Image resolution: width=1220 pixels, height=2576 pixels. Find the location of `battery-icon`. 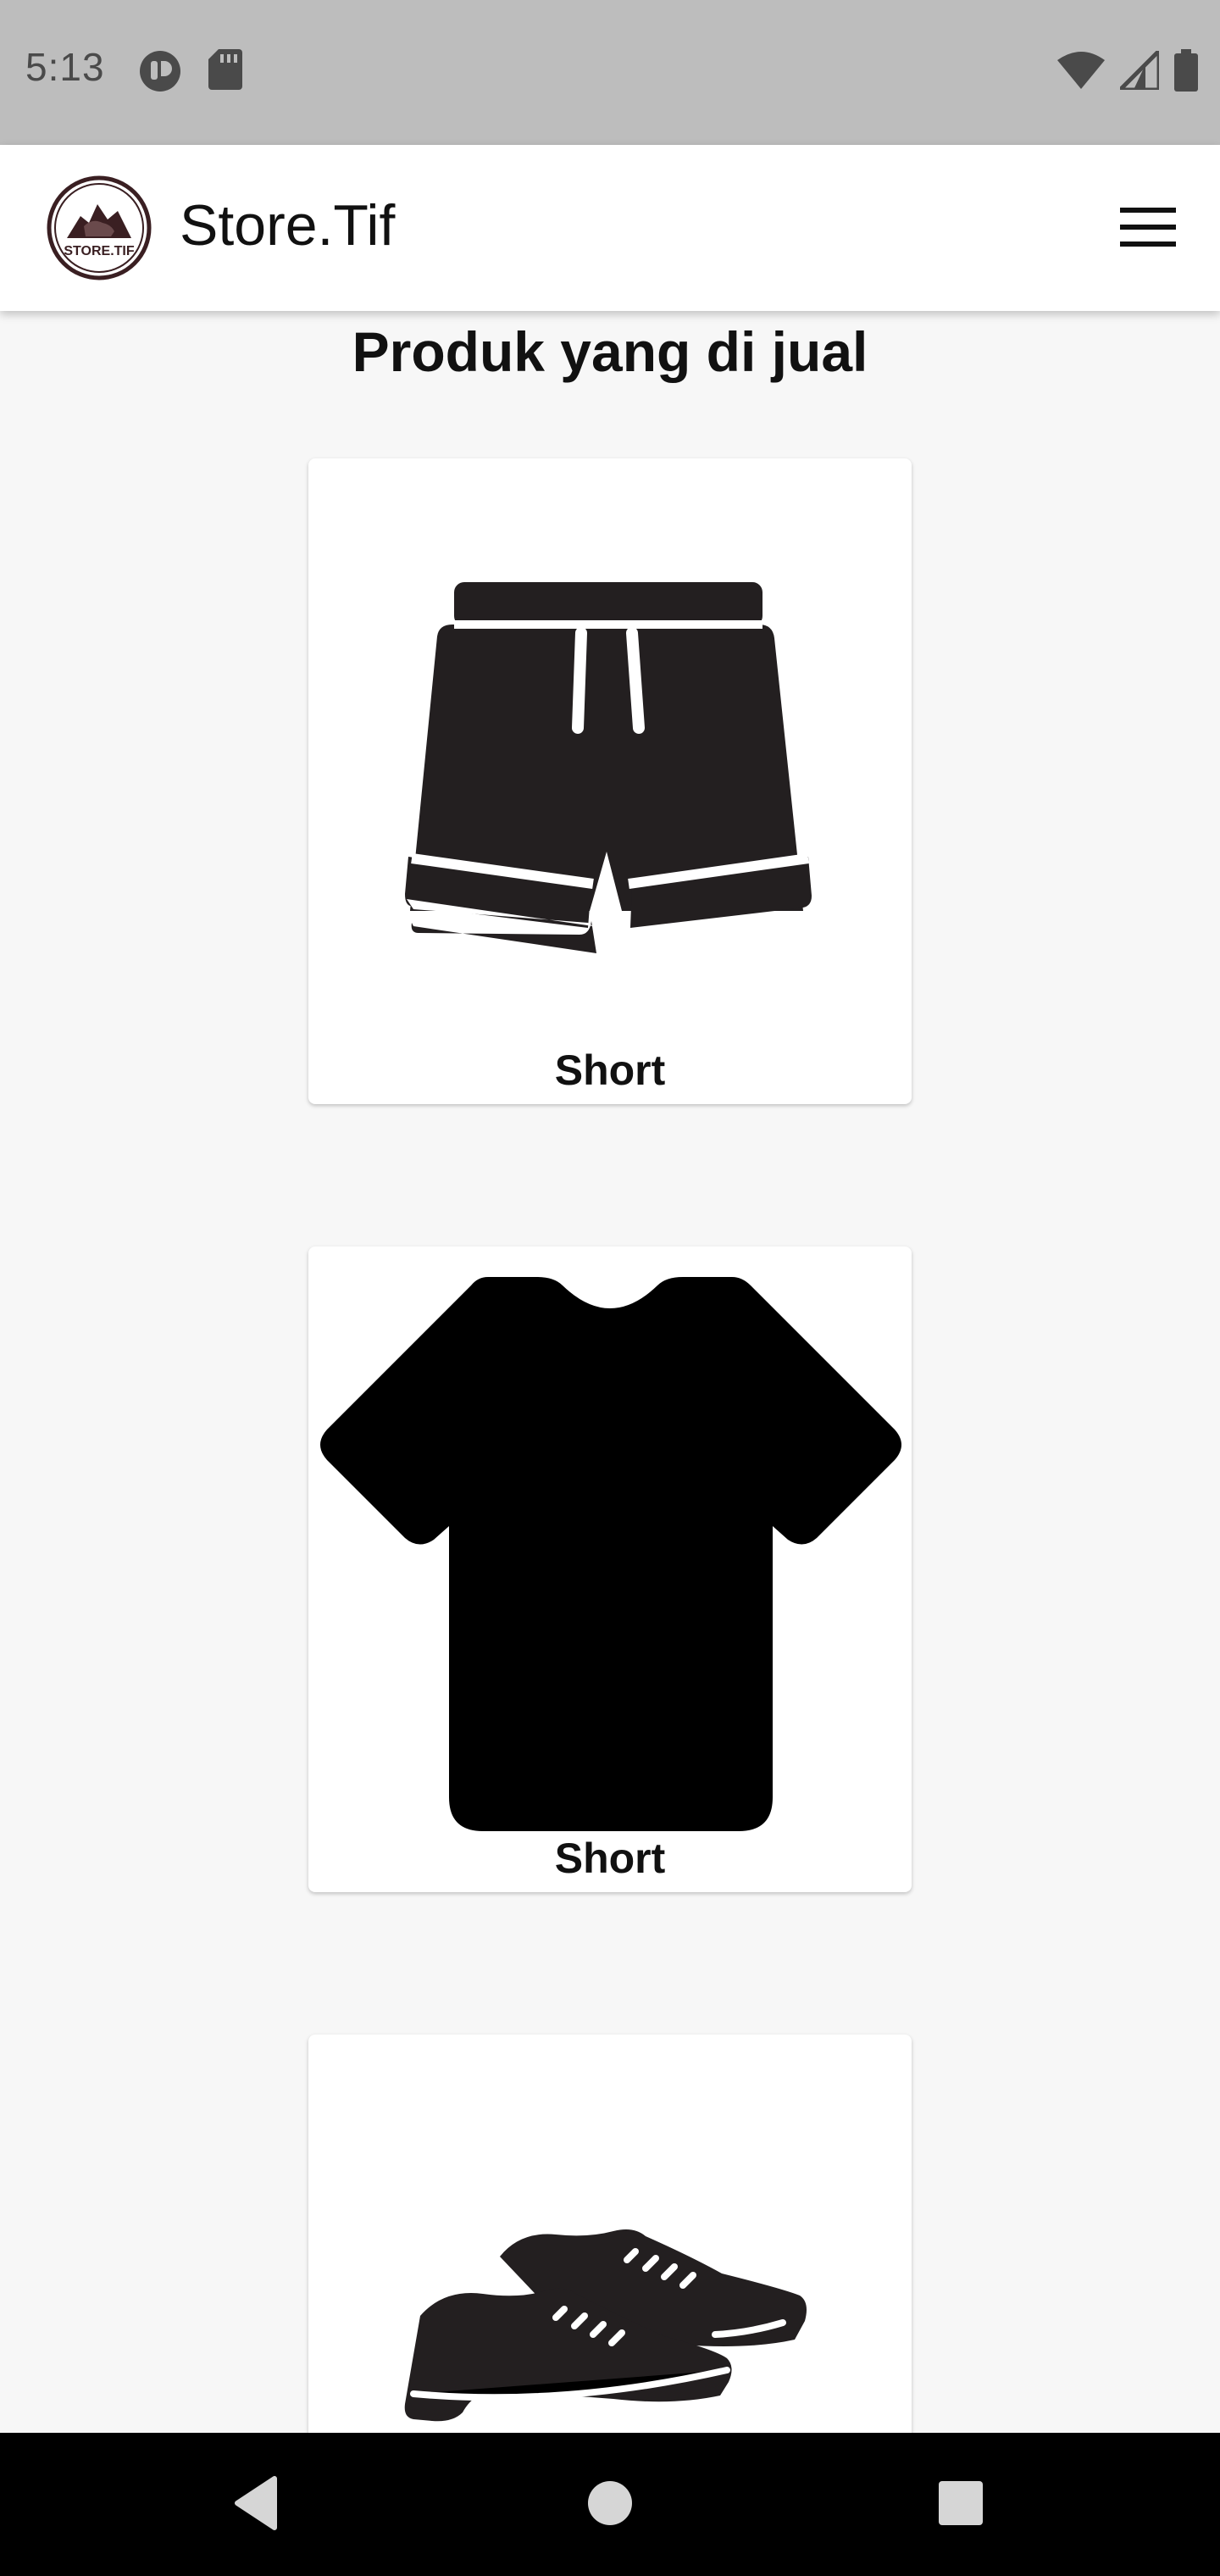

battery-icon is located at coordinates (1186, 72).